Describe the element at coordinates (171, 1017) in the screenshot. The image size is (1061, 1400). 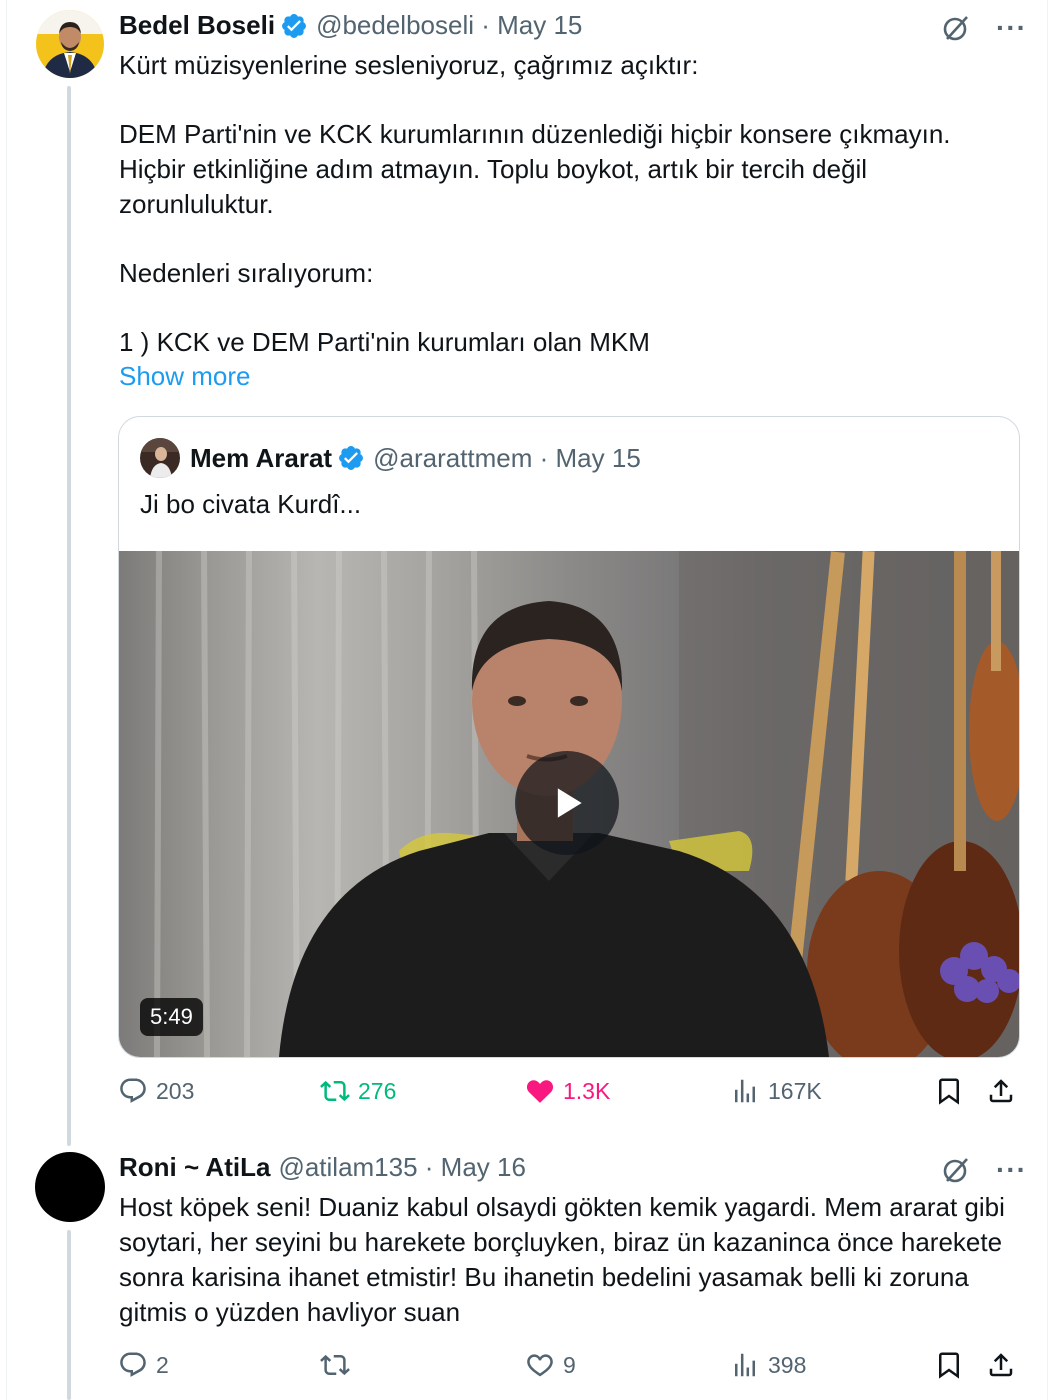
I see `video-duration: 5:49` at that location.